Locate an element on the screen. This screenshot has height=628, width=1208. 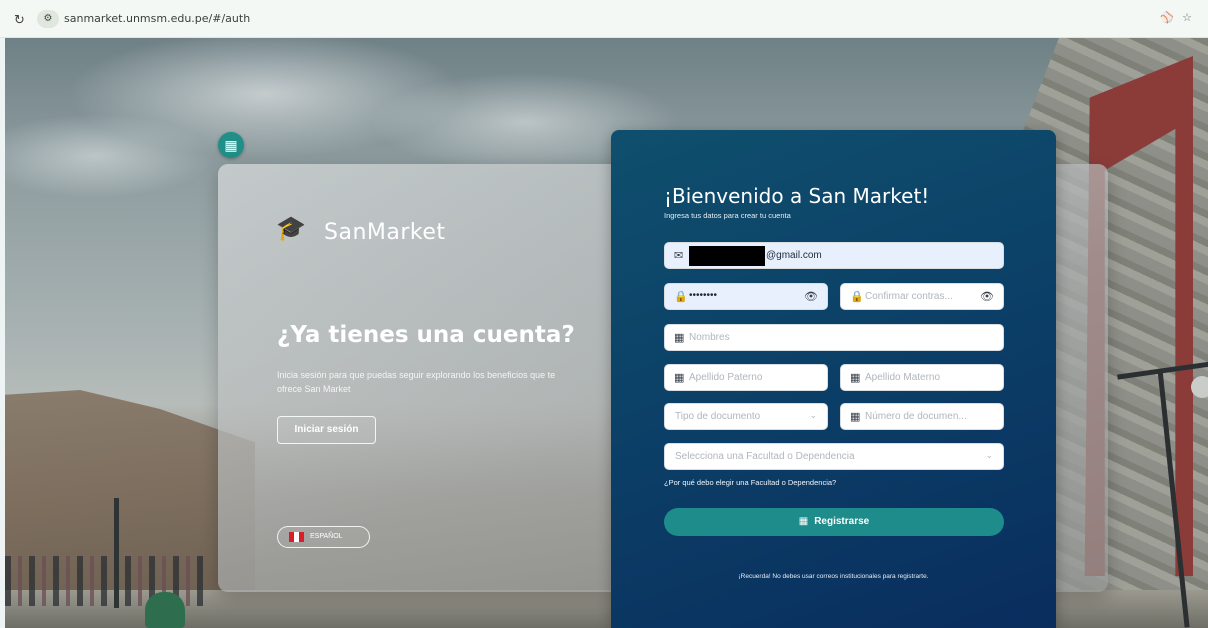
apellido-paterno-field: ▦ Apellido Paterno is located at coordinates (746, 377).